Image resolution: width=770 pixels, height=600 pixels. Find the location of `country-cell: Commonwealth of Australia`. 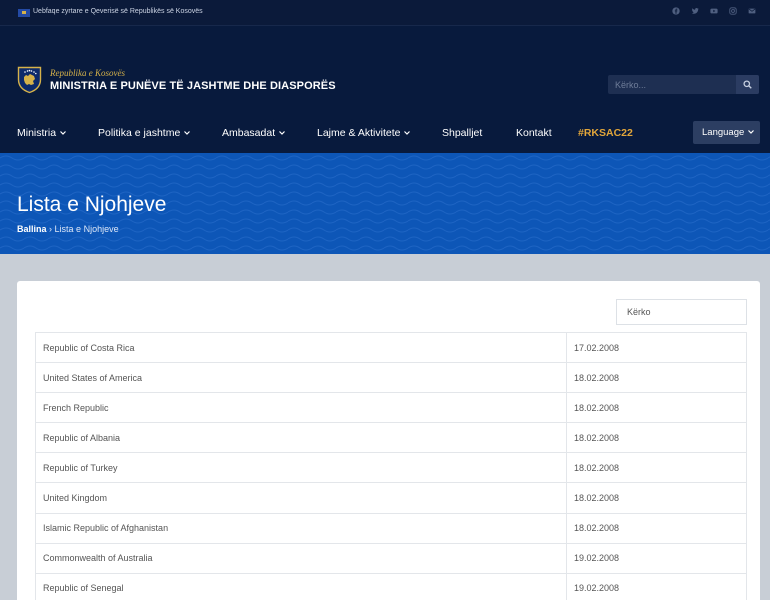

country-cell: Commonwealth of Australia is located at coordinates (301, 558).